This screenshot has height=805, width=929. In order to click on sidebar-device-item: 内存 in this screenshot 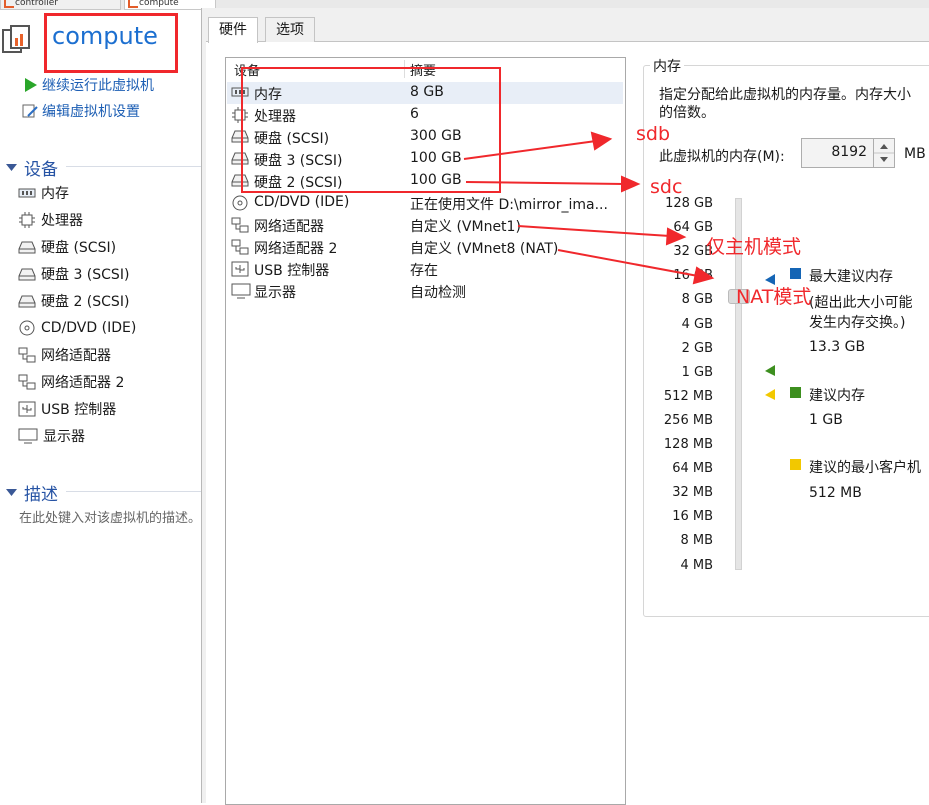, I will do `click(43, 193)`.